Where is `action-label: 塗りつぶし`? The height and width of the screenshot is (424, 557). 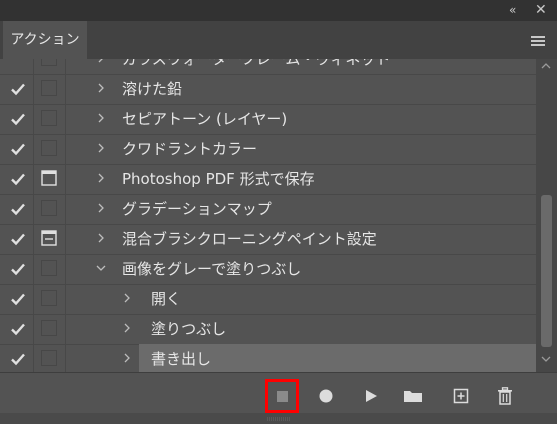 action-label: 塗りつぶし is located at coordinates (189, 329).